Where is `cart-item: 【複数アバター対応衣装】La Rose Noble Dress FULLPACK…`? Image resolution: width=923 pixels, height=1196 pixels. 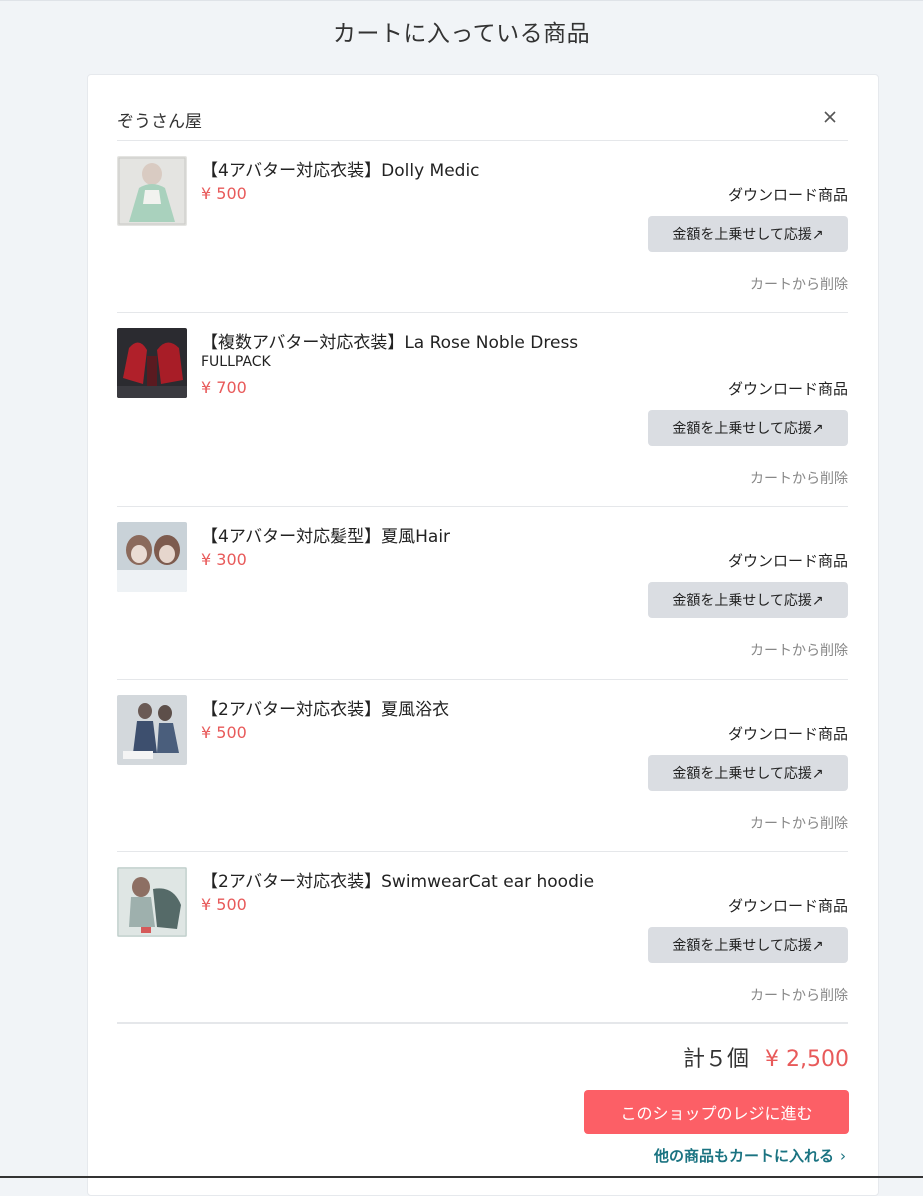 cart-item: 【複数アバター対応衣装】La Rose Noble Dress FULLPACK… is located at coordinates (482, 409).